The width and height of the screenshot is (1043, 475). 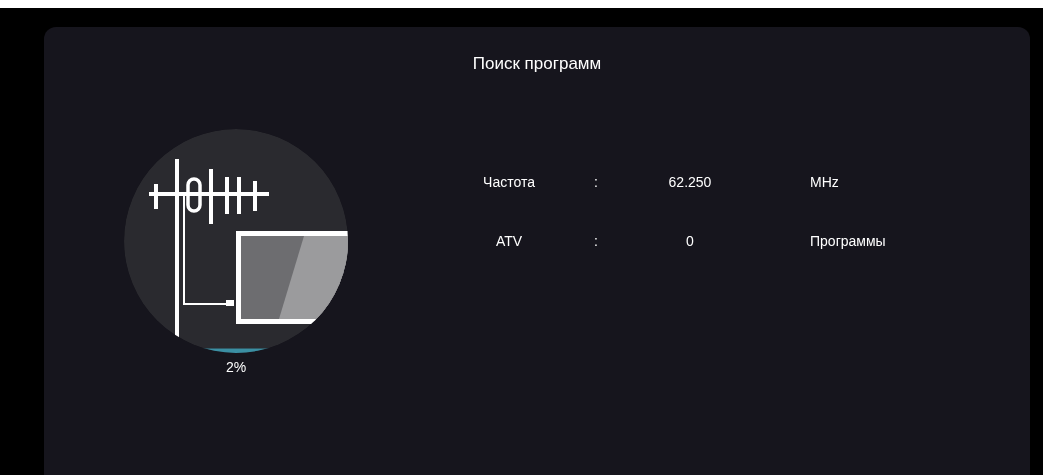 I want to click on field-label: Частота, so click(x=509, y=182).